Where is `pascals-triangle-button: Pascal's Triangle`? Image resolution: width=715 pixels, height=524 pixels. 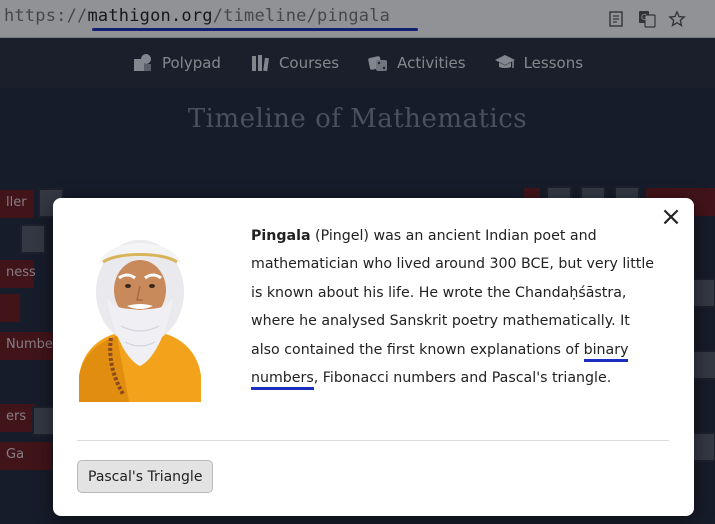
pascals-triangle-button: Pascal's Triangle is located at coordinates (145, 476).